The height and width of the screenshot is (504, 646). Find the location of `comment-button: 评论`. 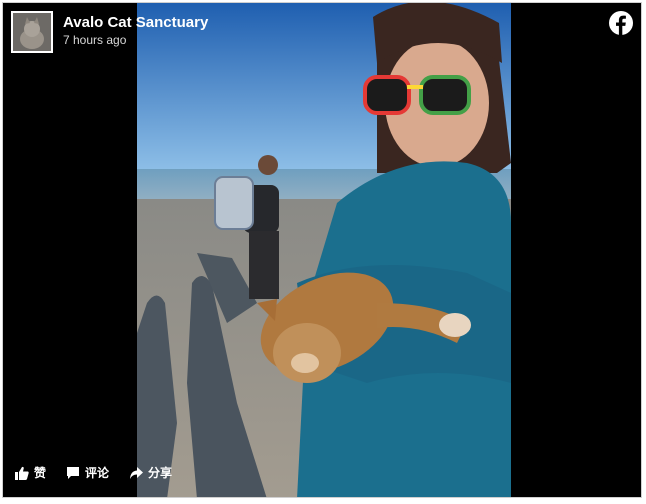

comment-button: 评论 is located at coordinates (87, 472).